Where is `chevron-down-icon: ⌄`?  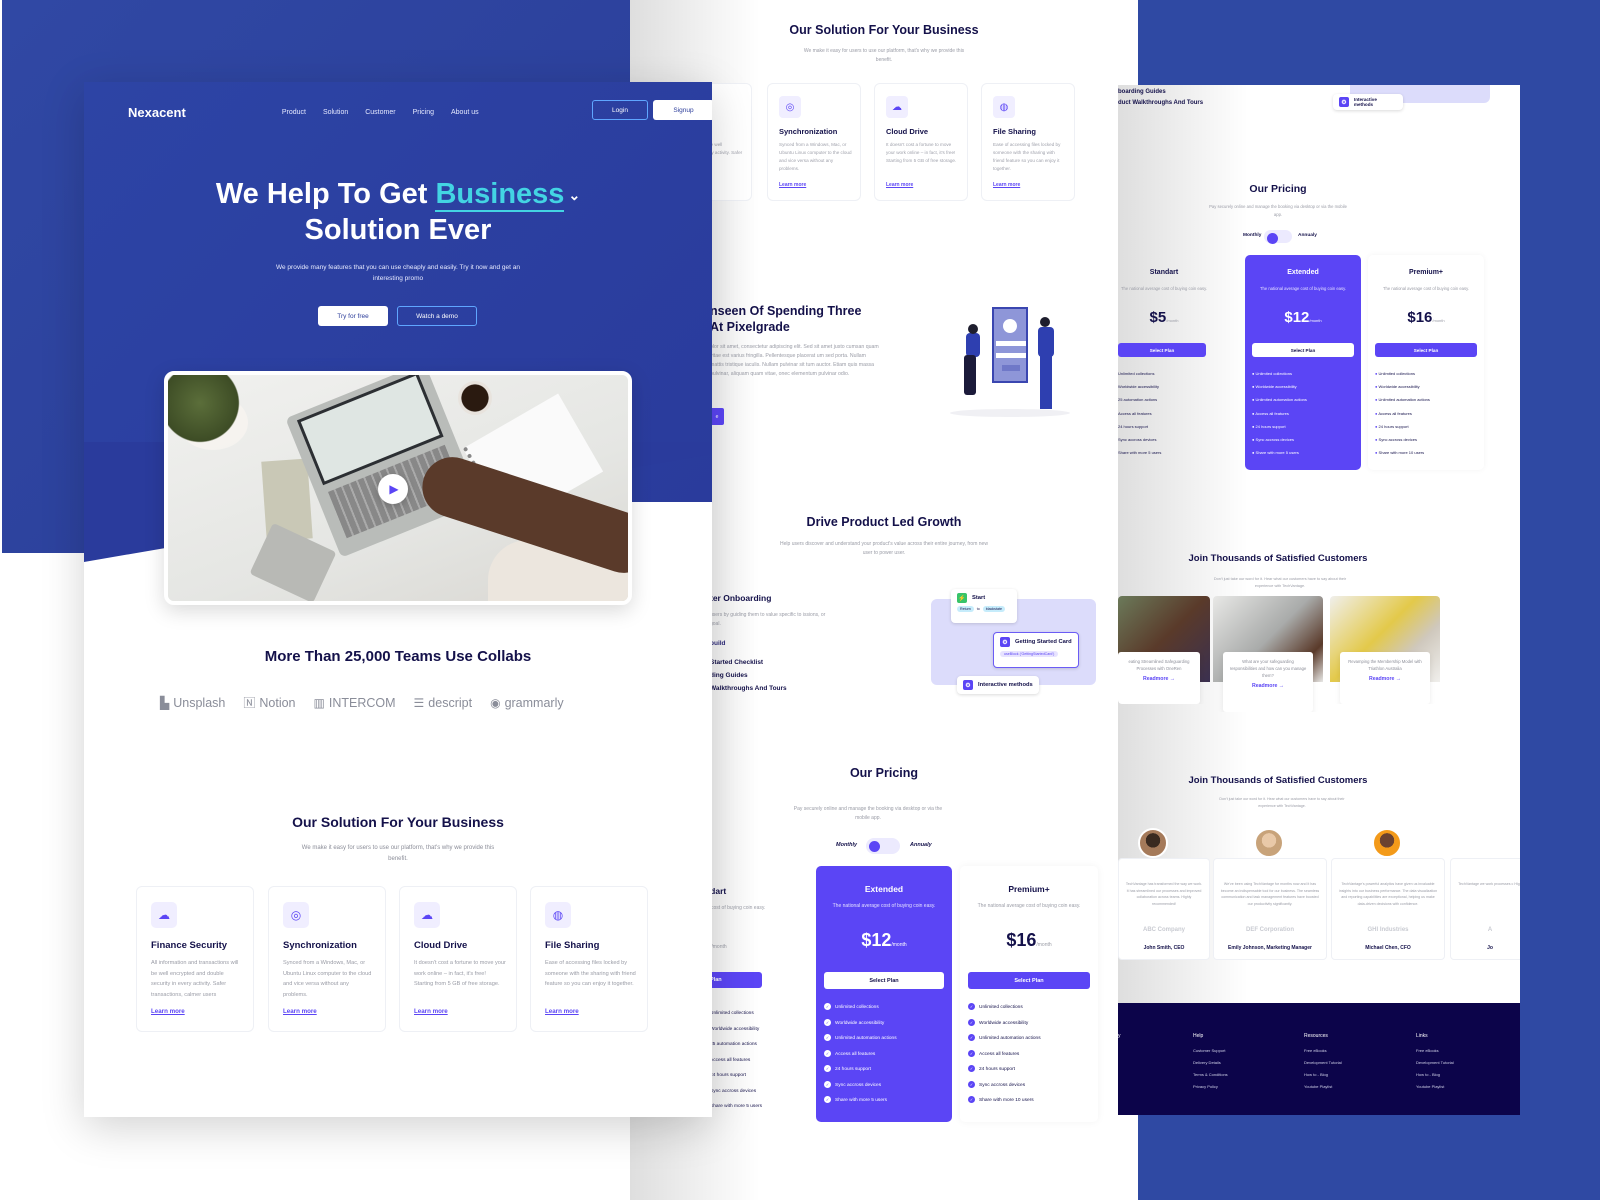 chevron-down-icon: ⌄ is located at coordinates (574, 195).